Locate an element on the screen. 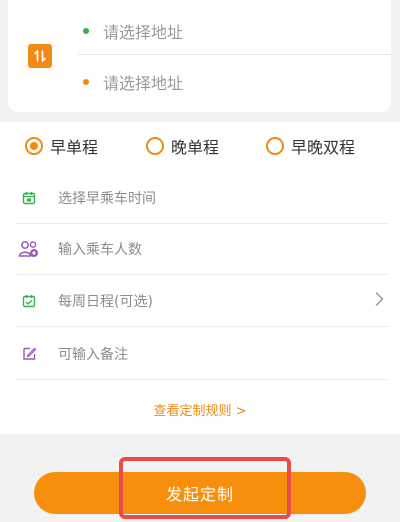 This screenshot has width=400, height=522. end-address-placeholder: 请选择地址 is located at coordinates (143, 83).